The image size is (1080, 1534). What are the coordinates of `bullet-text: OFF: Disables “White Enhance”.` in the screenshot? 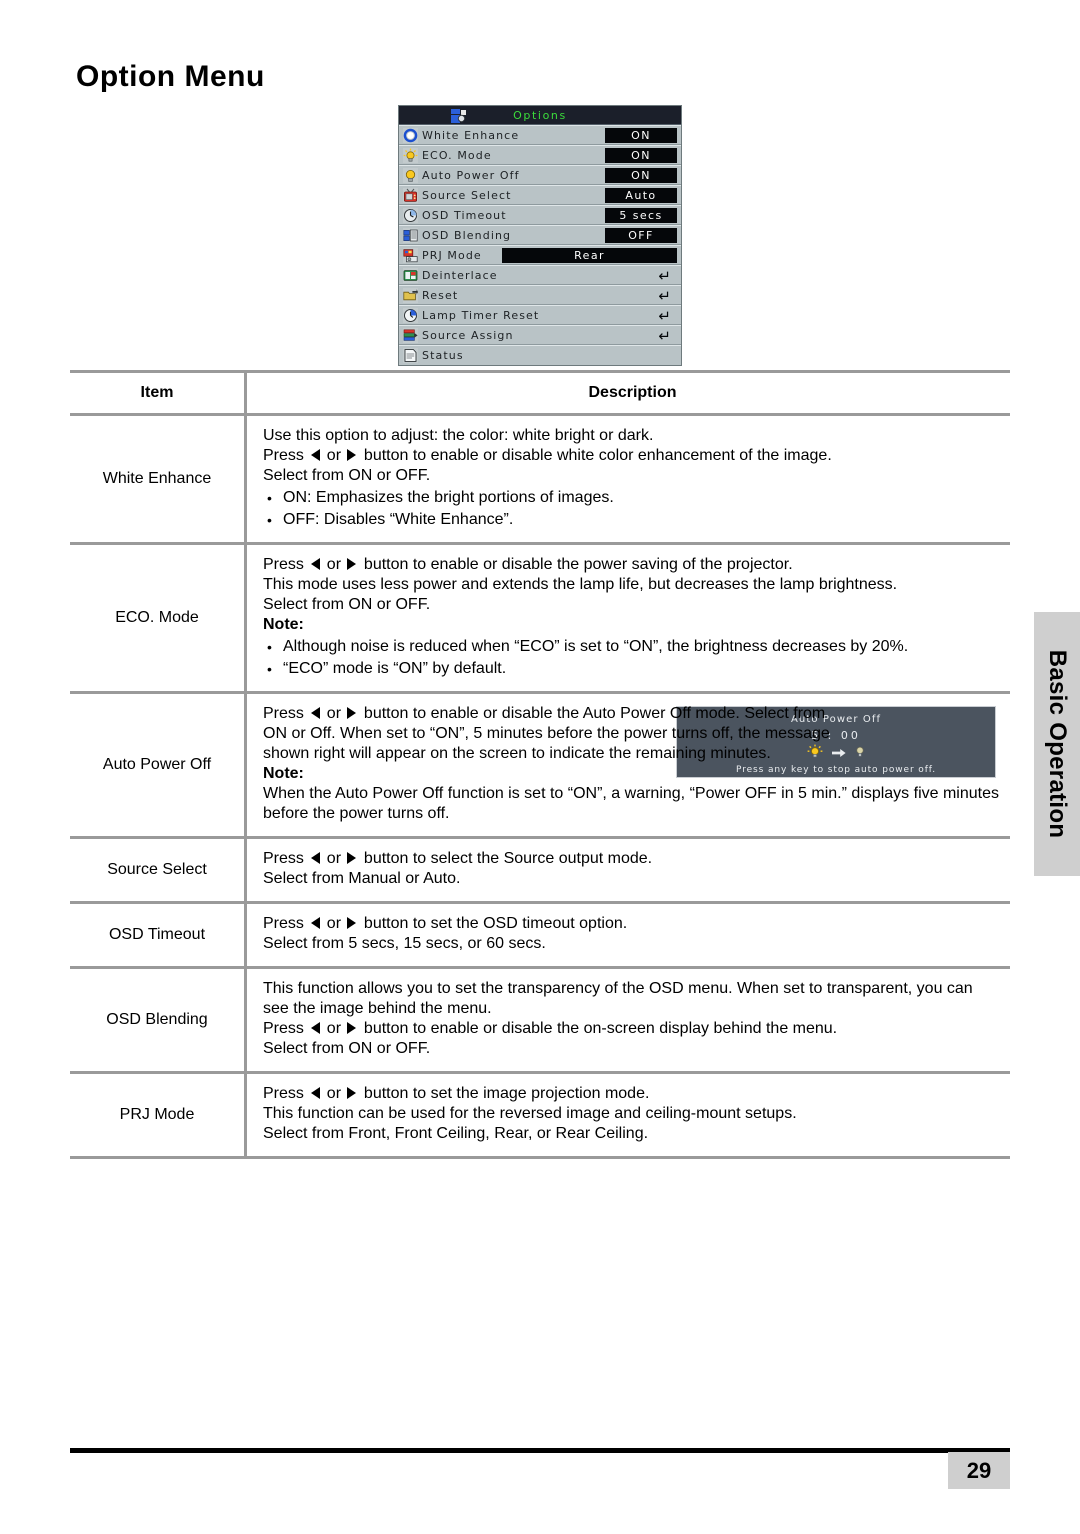 It's located at (398, 519).